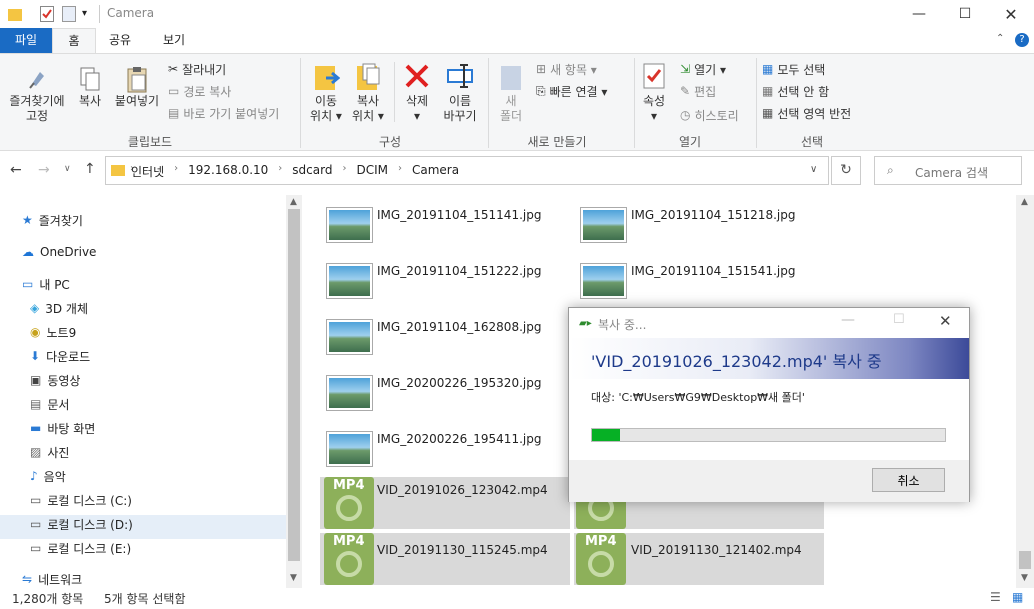 The image size is (1034, 609). I want to click on sidebar-item-videos: ▣ 동영상, so click(55, 380).